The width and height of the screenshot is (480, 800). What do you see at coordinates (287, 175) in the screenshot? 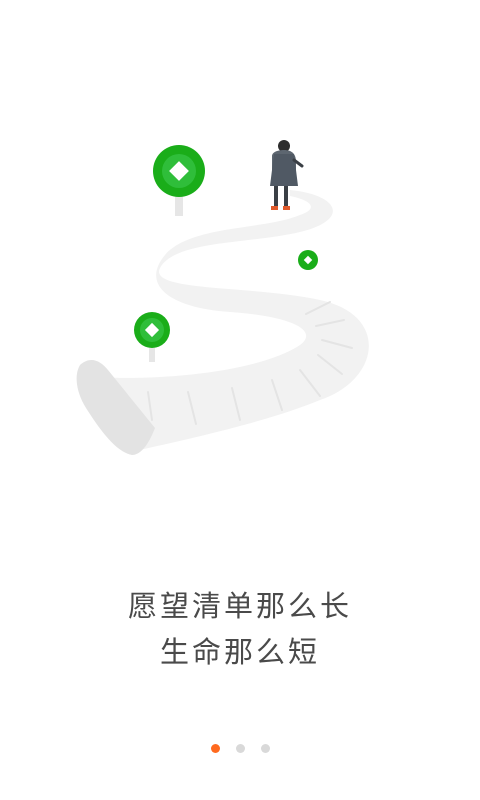
I see `walking-man-figure` at bounding box center [287, 175].